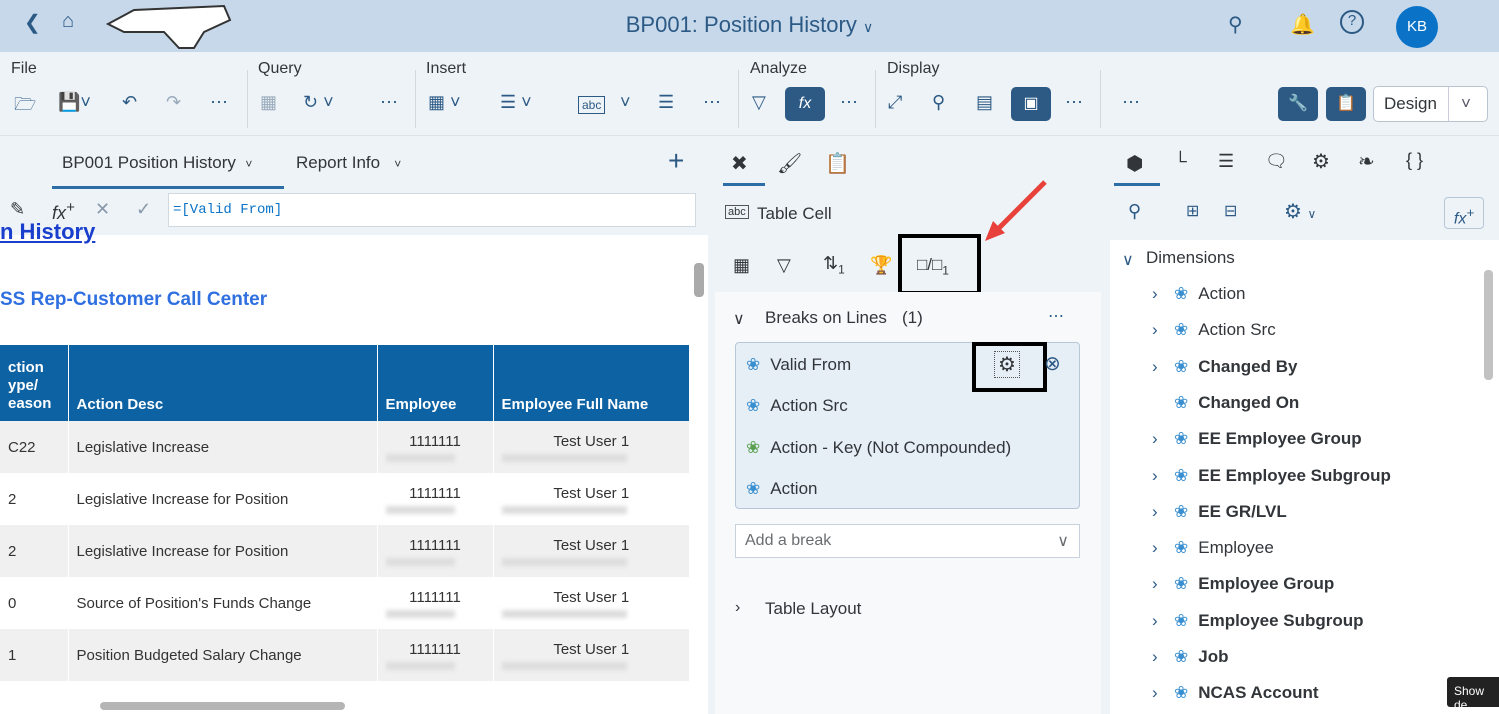  I want to click on dimension-item: › ❀ Employee, so click(1213, 548).